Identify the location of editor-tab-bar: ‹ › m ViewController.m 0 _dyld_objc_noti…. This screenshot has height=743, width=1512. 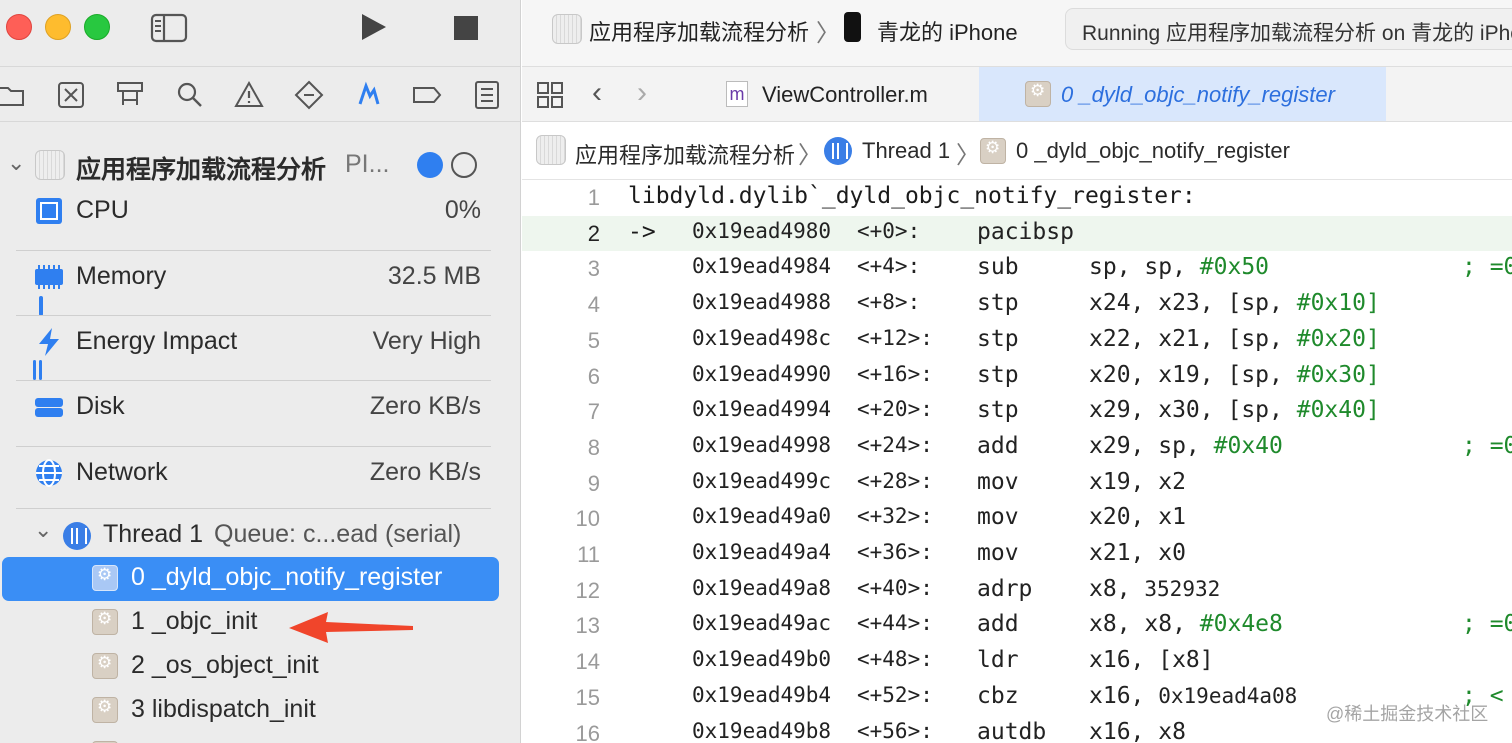
(1017, 94).